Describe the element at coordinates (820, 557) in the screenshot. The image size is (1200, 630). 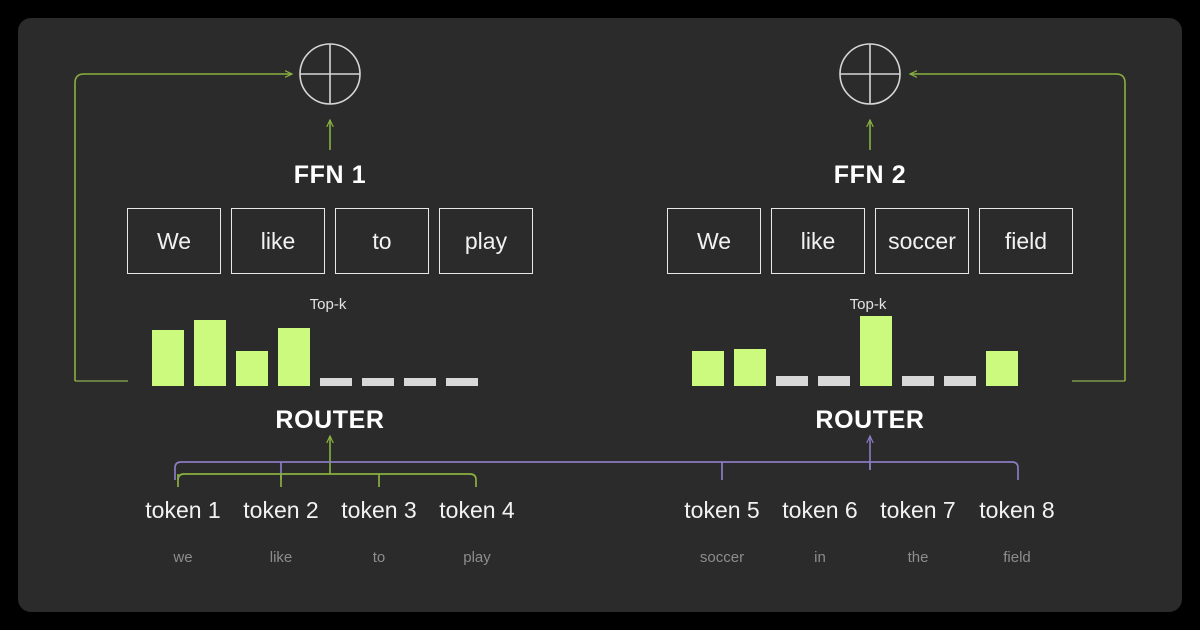
I see `token-source-word: in` at that location.